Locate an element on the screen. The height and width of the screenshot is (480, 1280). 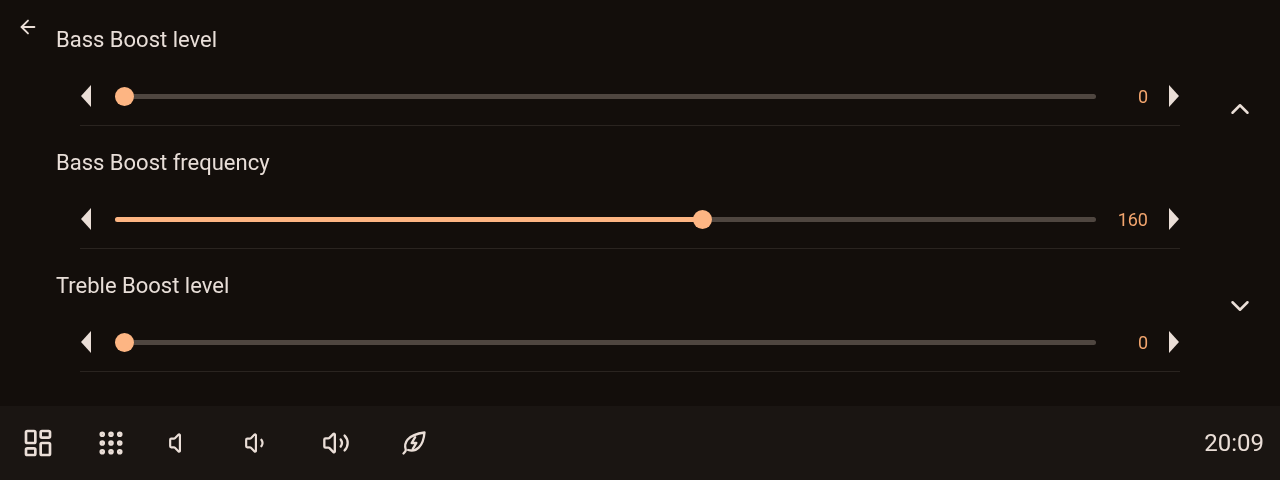
app-grid-icon is located at coordinates (111, 443).